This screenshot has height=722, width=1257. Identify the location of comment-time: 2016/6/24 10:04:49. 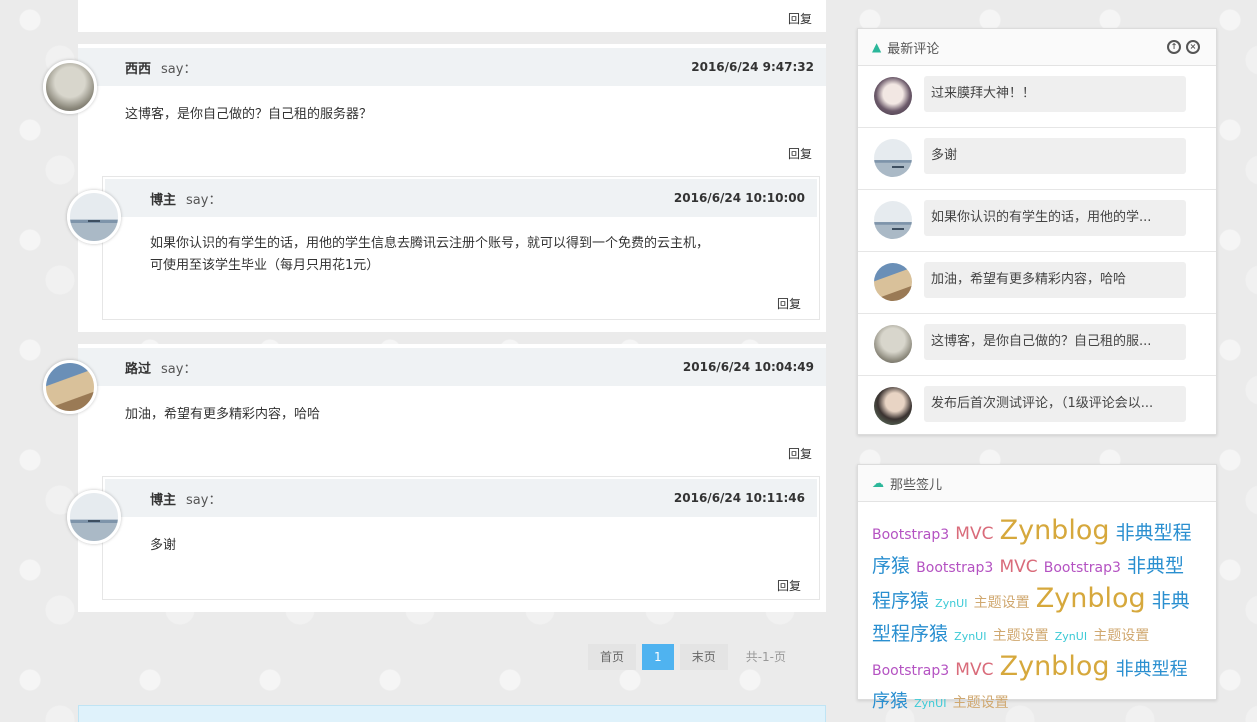
(748, 367).